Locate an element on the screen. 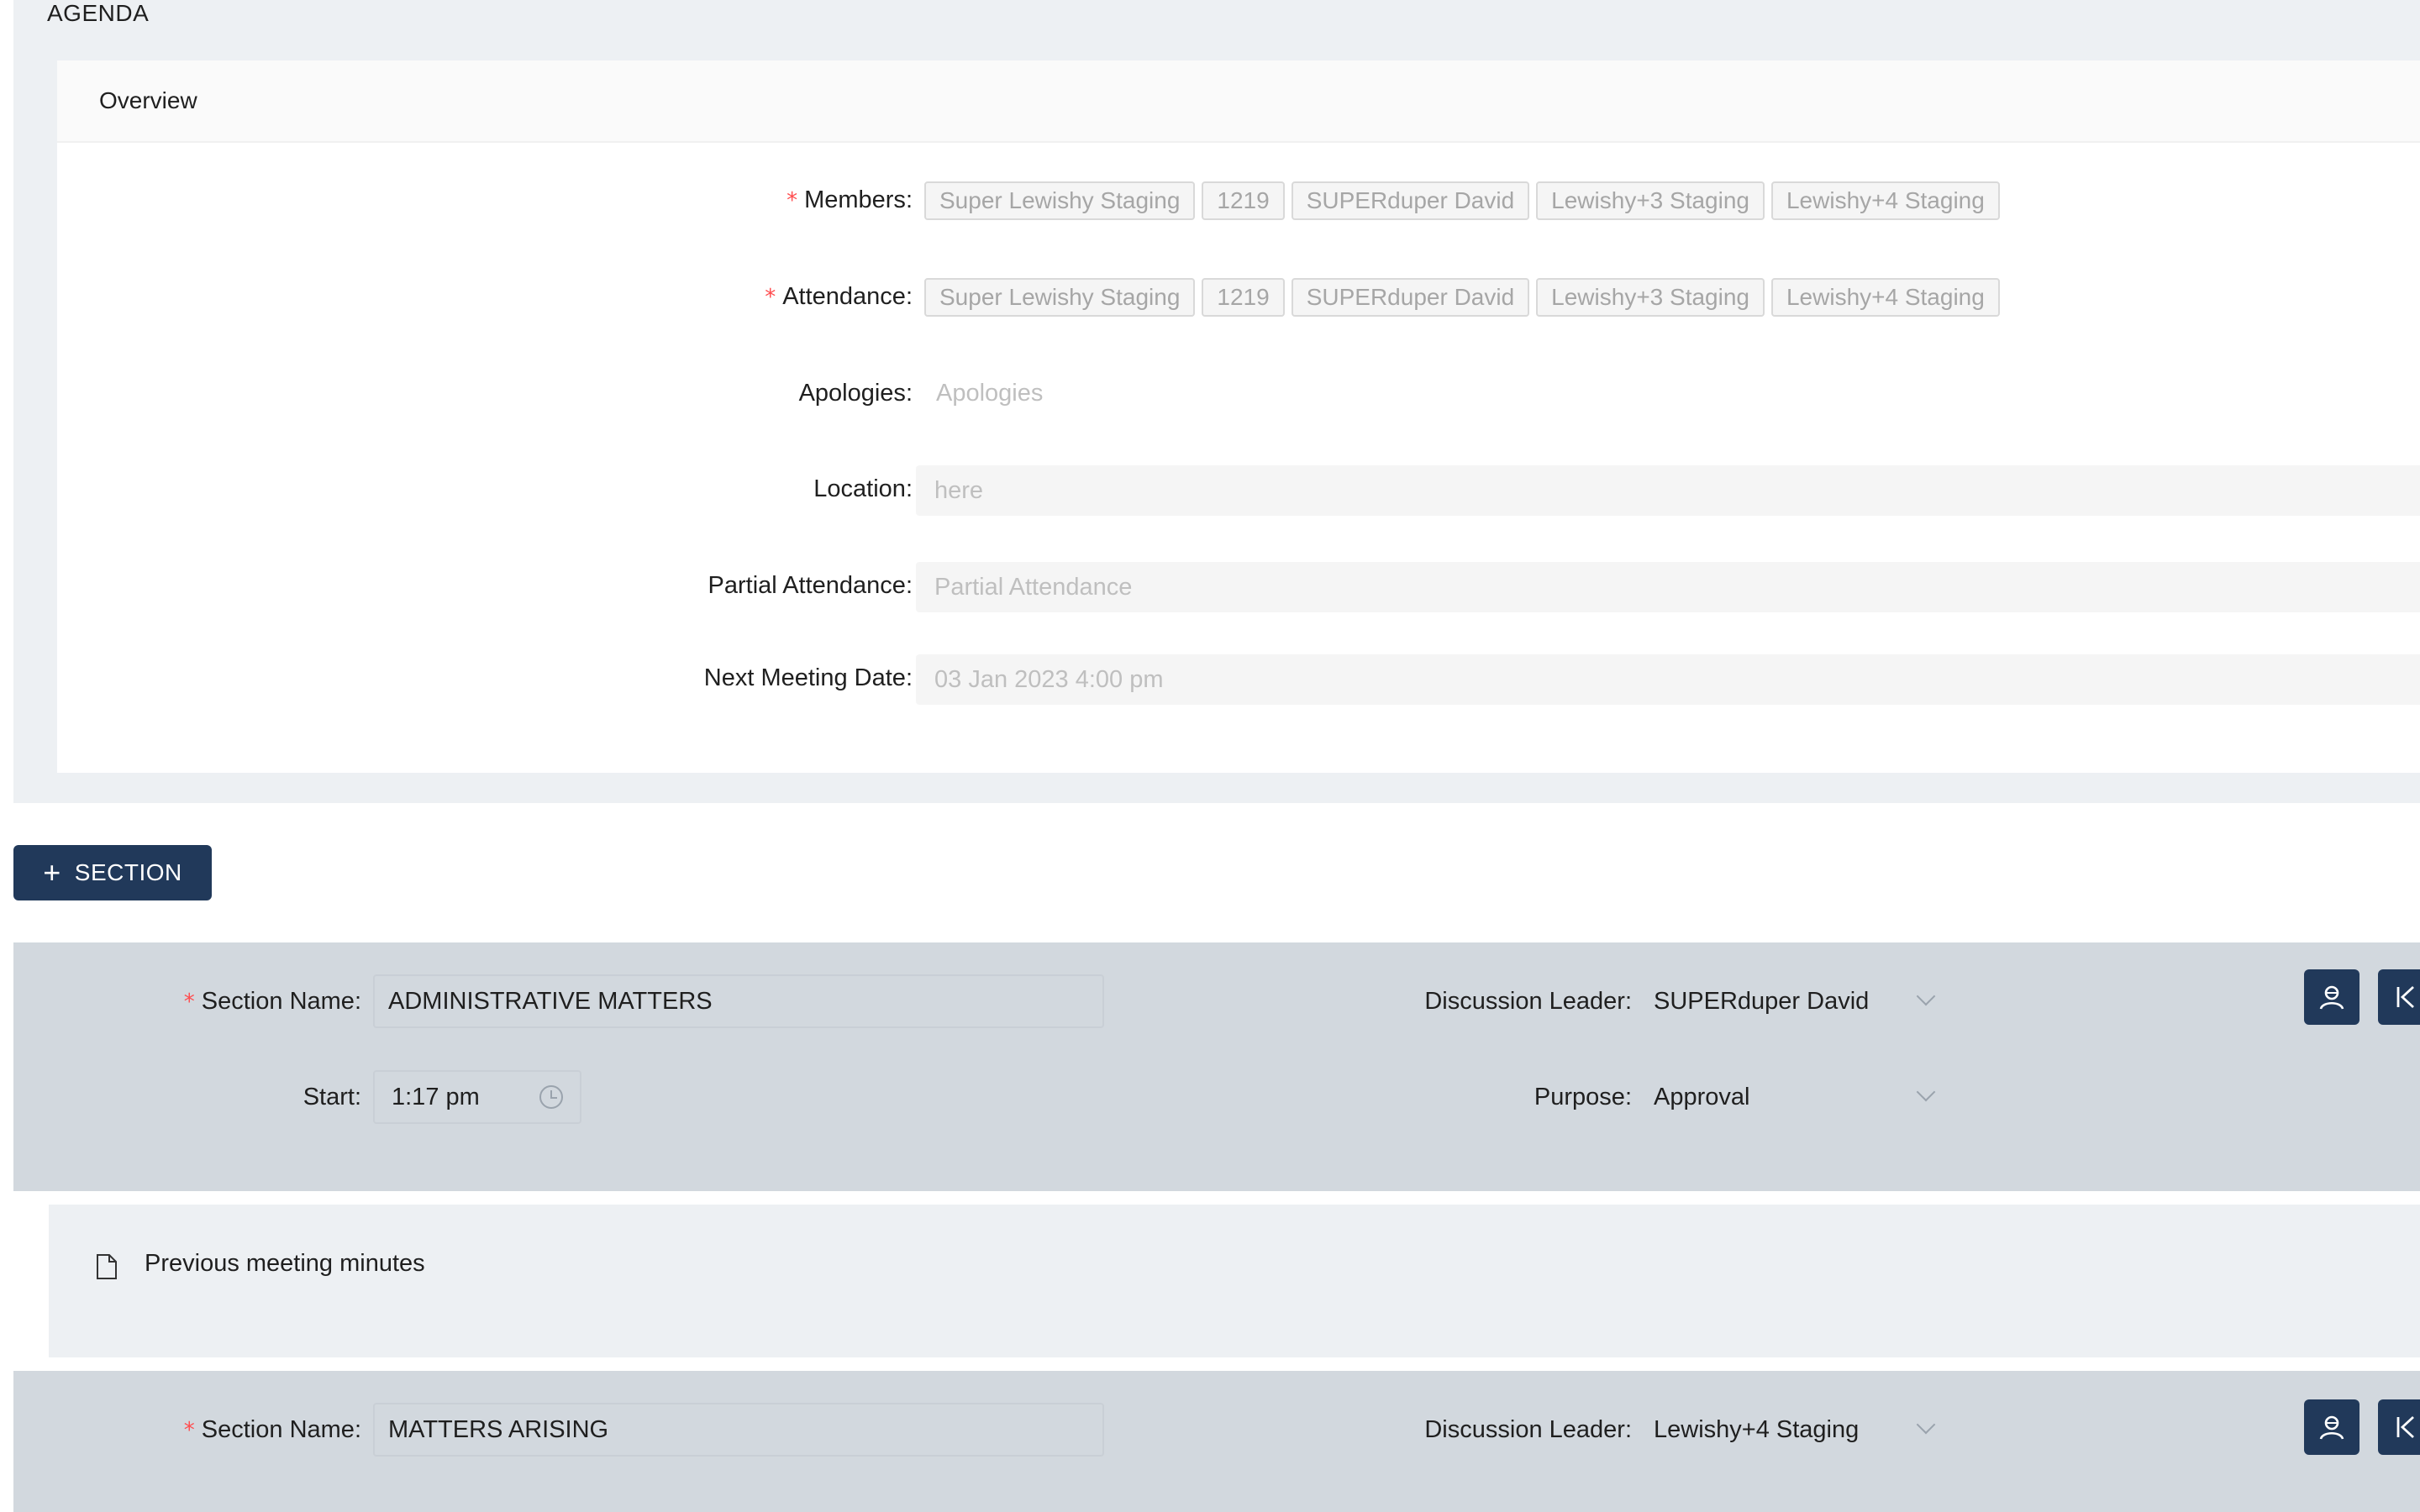 The height and width of the screenshot is (1512, 2420). agenda-item: Previous meeting minutes is located at coordinates (1234, 1281).